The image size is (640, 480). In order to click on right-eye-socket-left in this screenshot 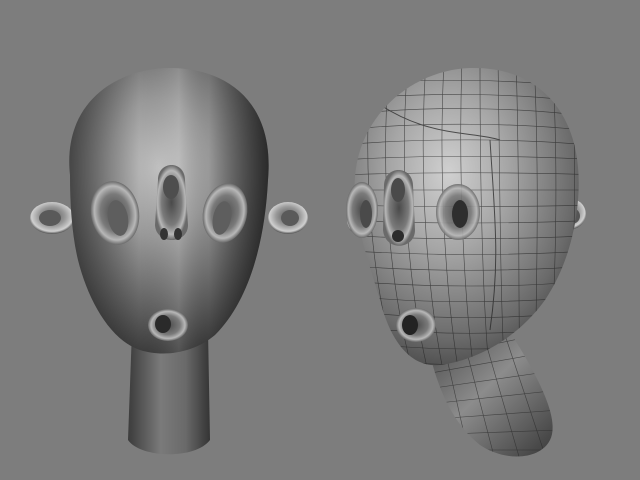, I will do `click(362, 210)`.